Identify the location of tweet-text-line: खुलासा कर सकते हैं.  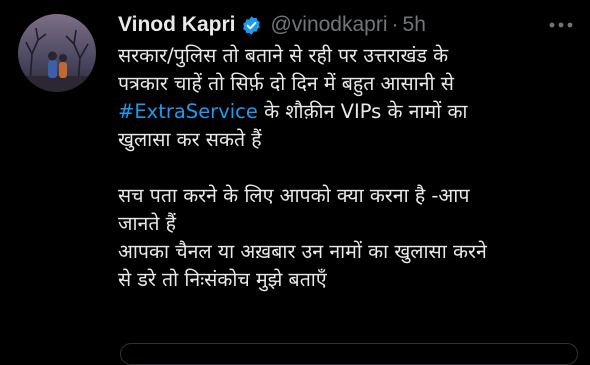
(190, 139).